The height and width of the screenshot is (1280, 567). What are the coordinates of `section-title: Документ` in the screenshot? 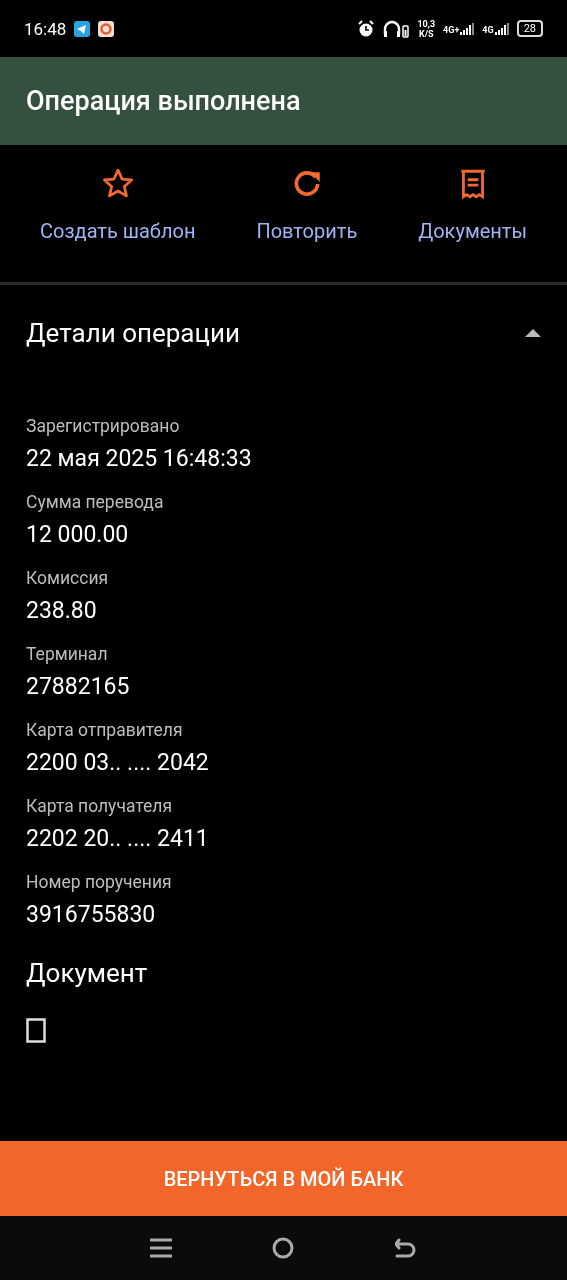 It's located at (87, 973).